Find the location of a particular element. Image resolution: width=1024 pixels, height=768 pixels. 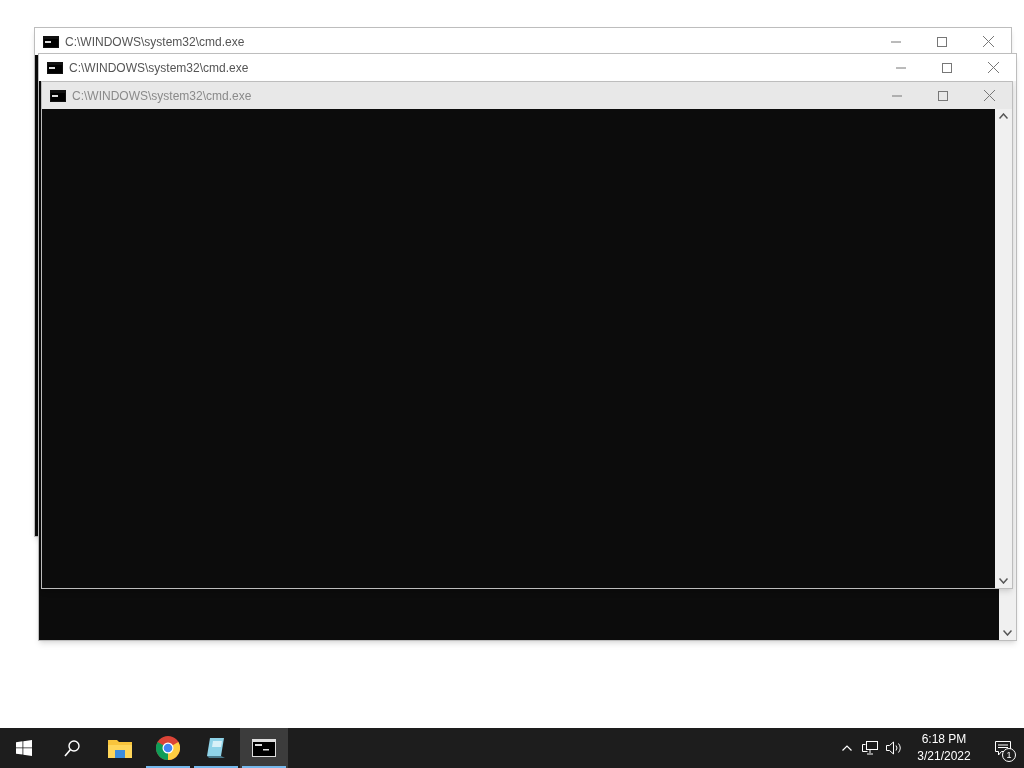

clock: 6:18 PM 3/21/2022 is located at coordinates (944, 748).